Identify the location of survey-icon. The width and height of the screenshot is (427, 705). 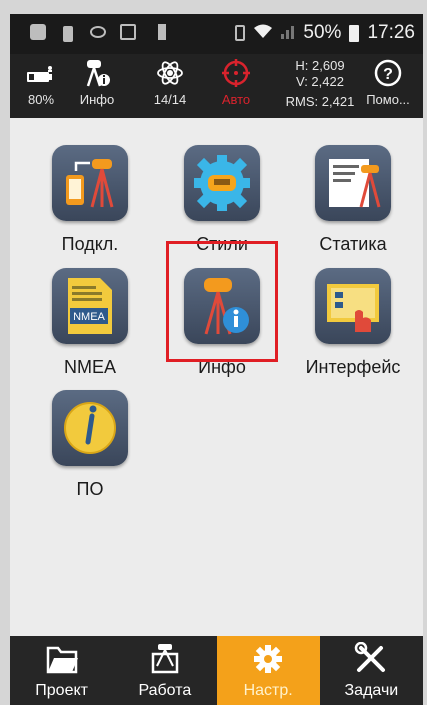
(165, 659).